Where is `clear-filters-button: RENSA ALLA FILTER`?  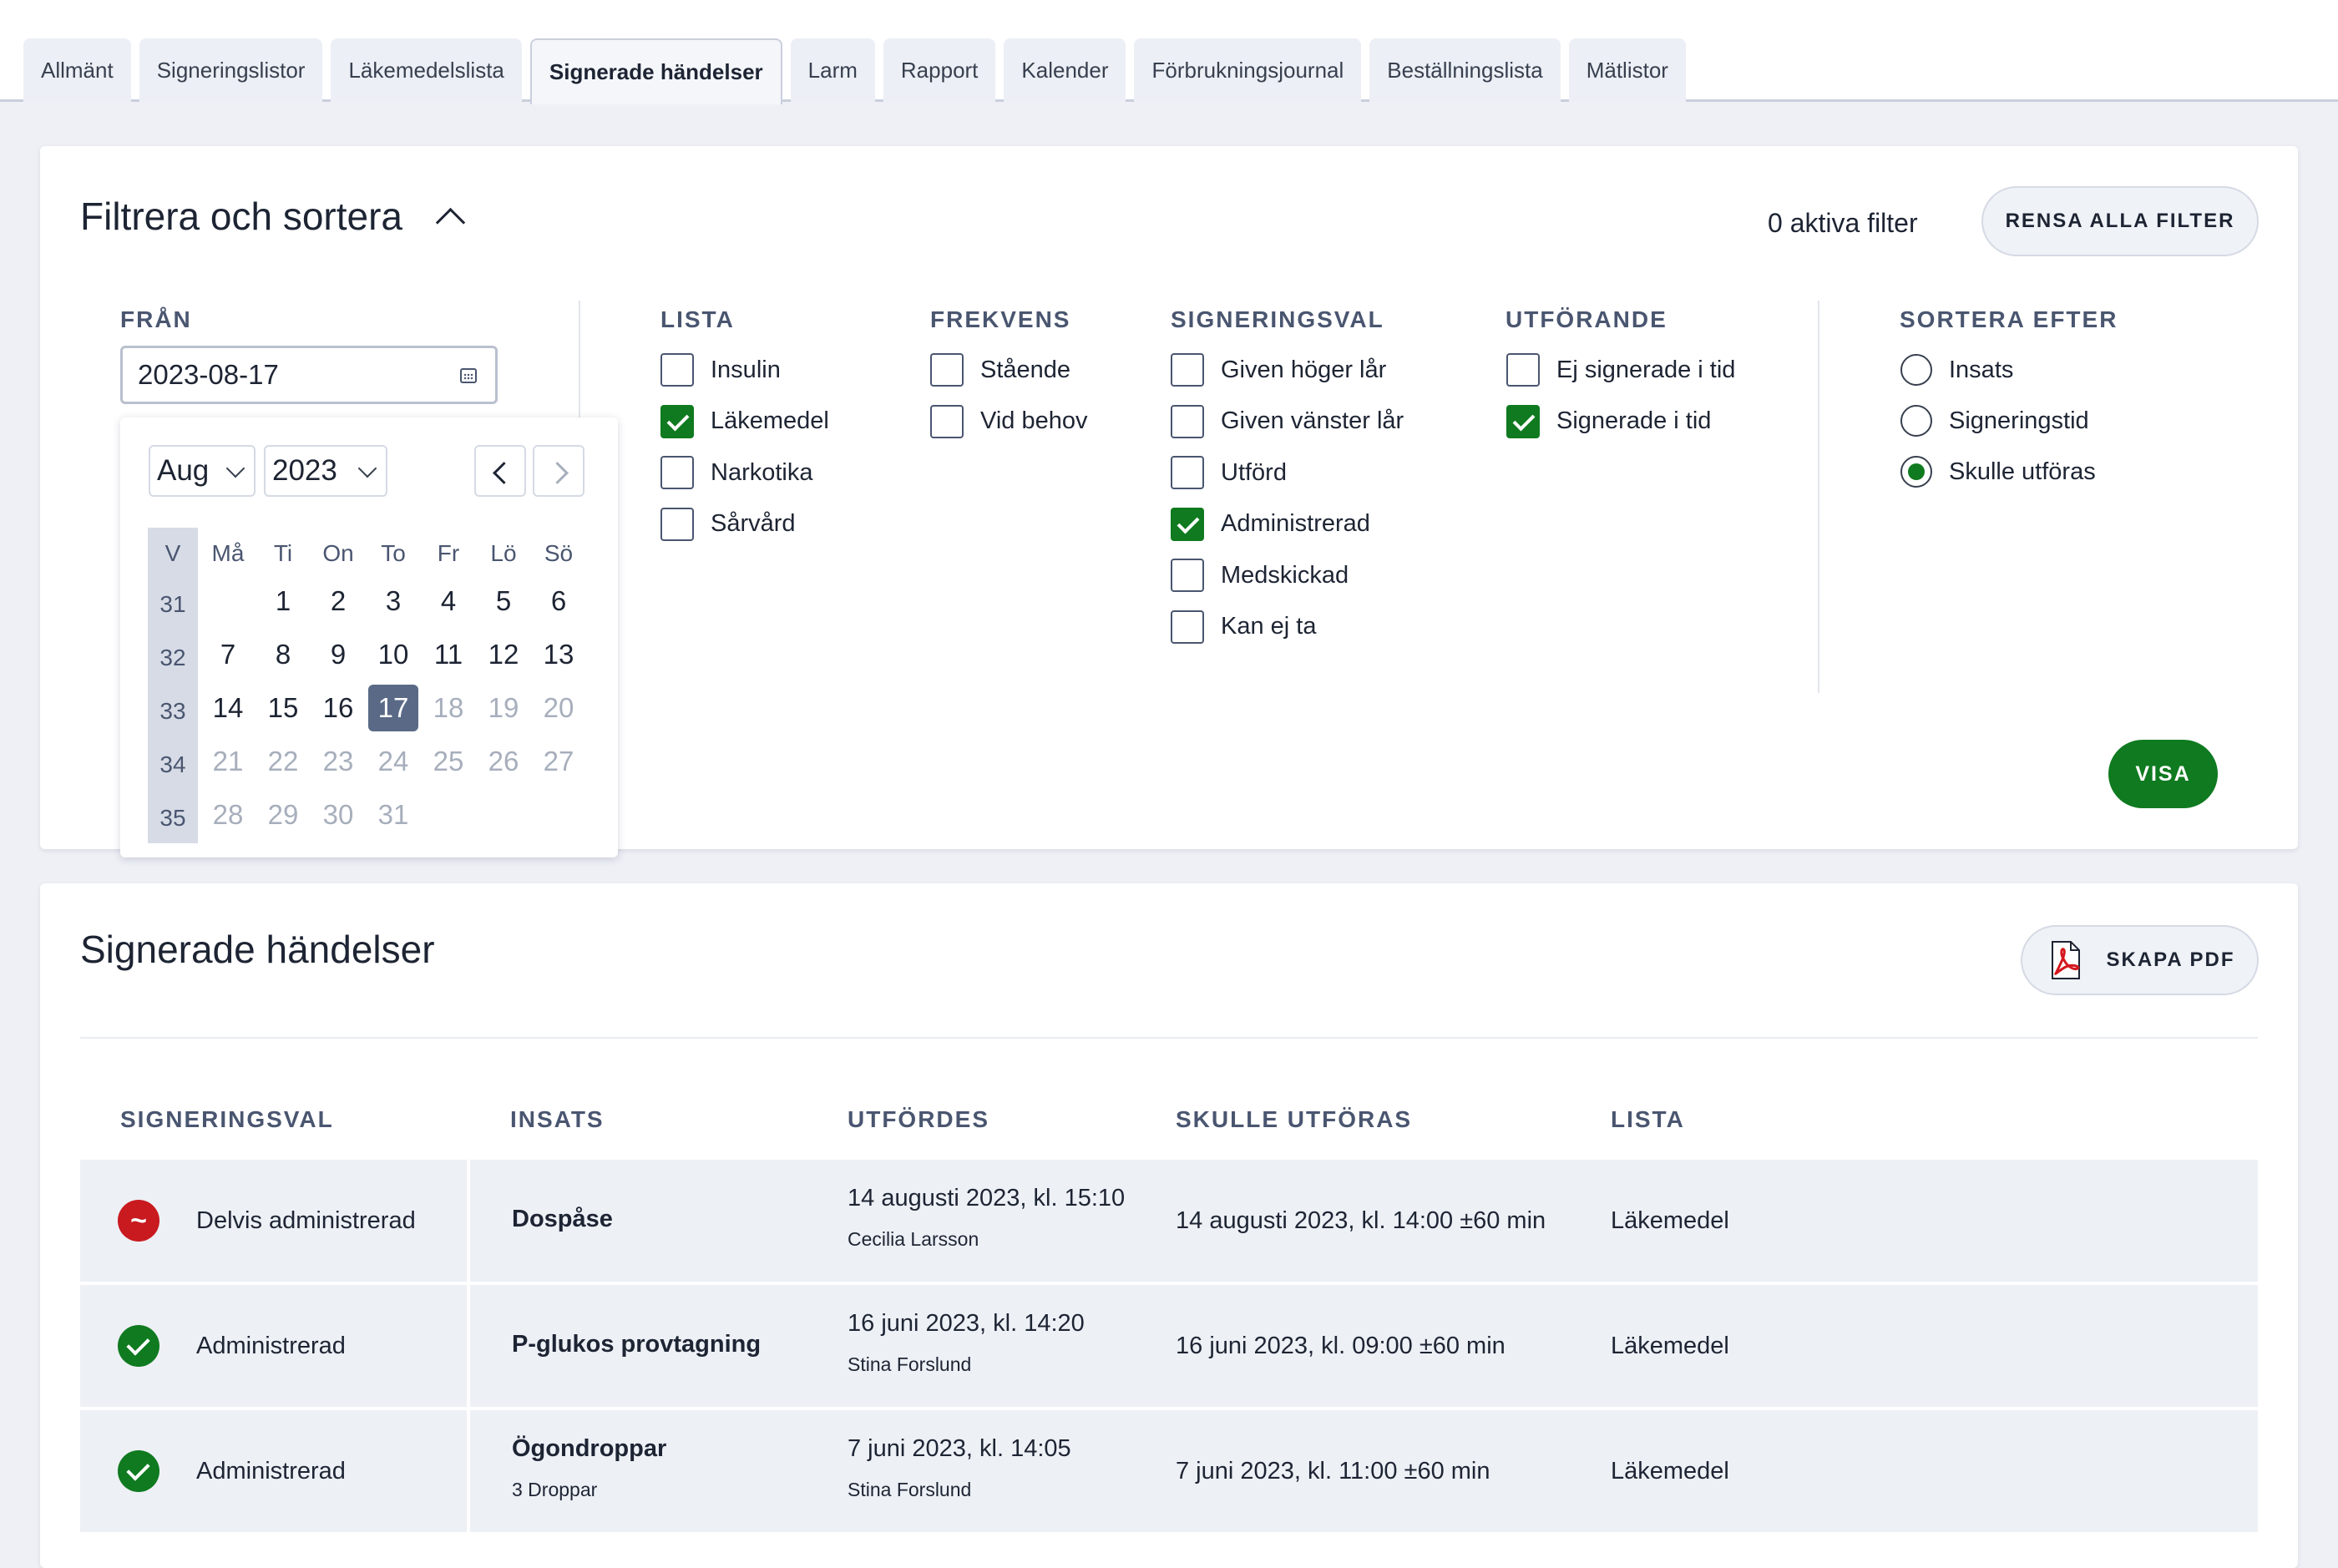 clear-filters-button: RENSA ALLA FILTER is located at coordinates (2120, 221).